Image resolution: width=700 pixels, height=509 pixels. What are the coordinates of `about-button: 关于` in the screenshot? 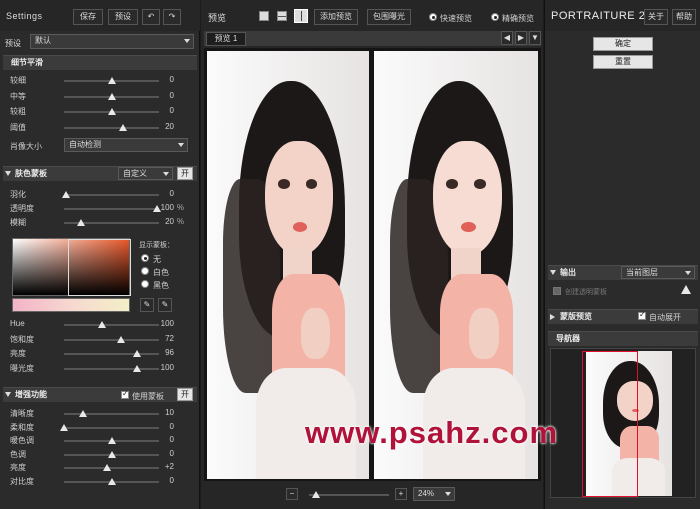 It's located at (656, 17).